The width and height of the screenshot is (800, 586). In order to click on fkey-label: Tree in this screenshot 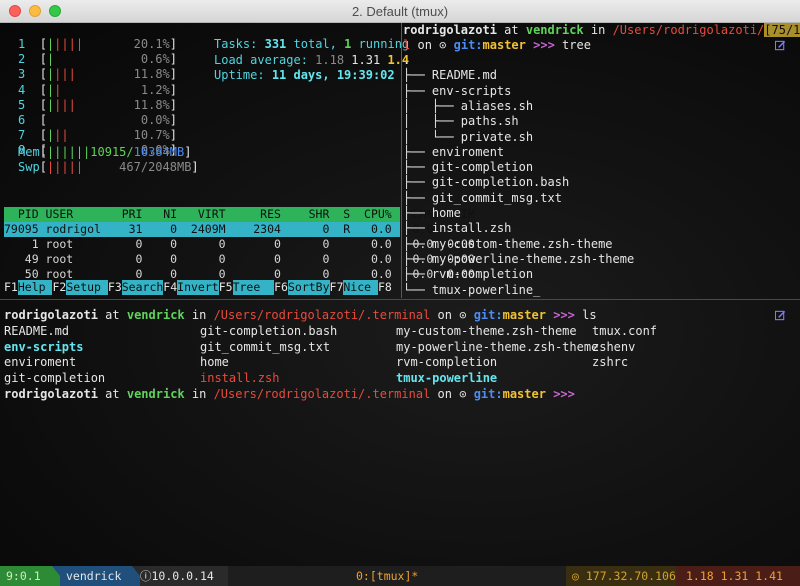, I will do `click(253, 287)`.